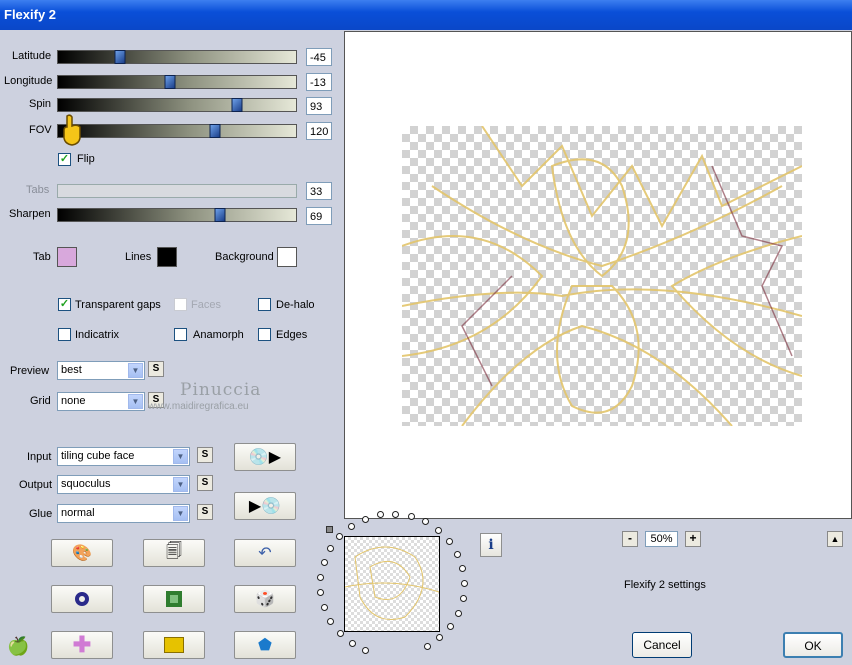 Image resolution: width=852 pixels, height=665 pixels. Describe the element at coordinates (123, 513) in the screenshot. I see `glue-select: normal ▼` at that location.